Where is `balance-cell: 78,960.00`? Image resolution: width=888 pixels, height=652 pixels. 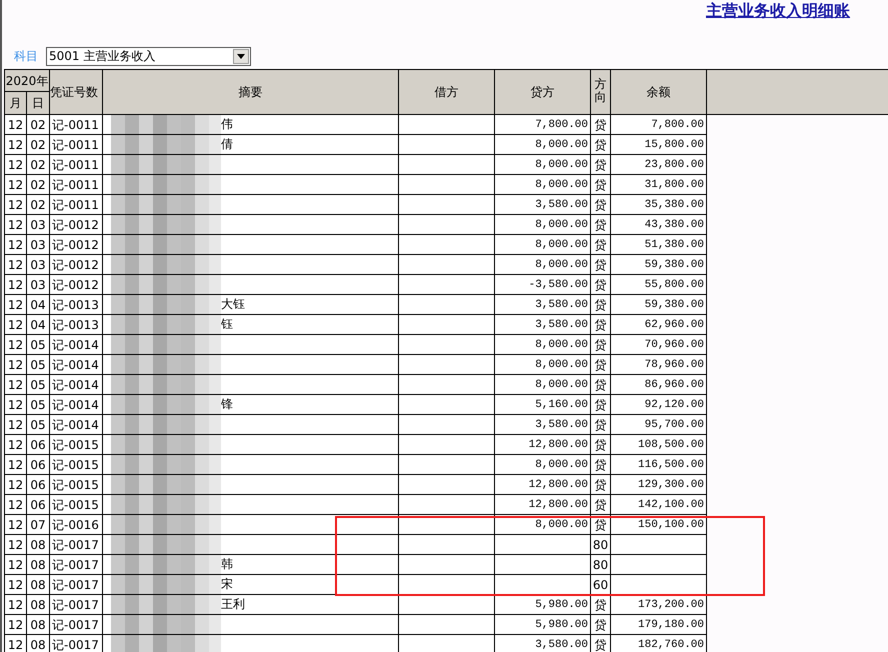
balance-cell: 78,960.00 is located at coordinates (658, 364).